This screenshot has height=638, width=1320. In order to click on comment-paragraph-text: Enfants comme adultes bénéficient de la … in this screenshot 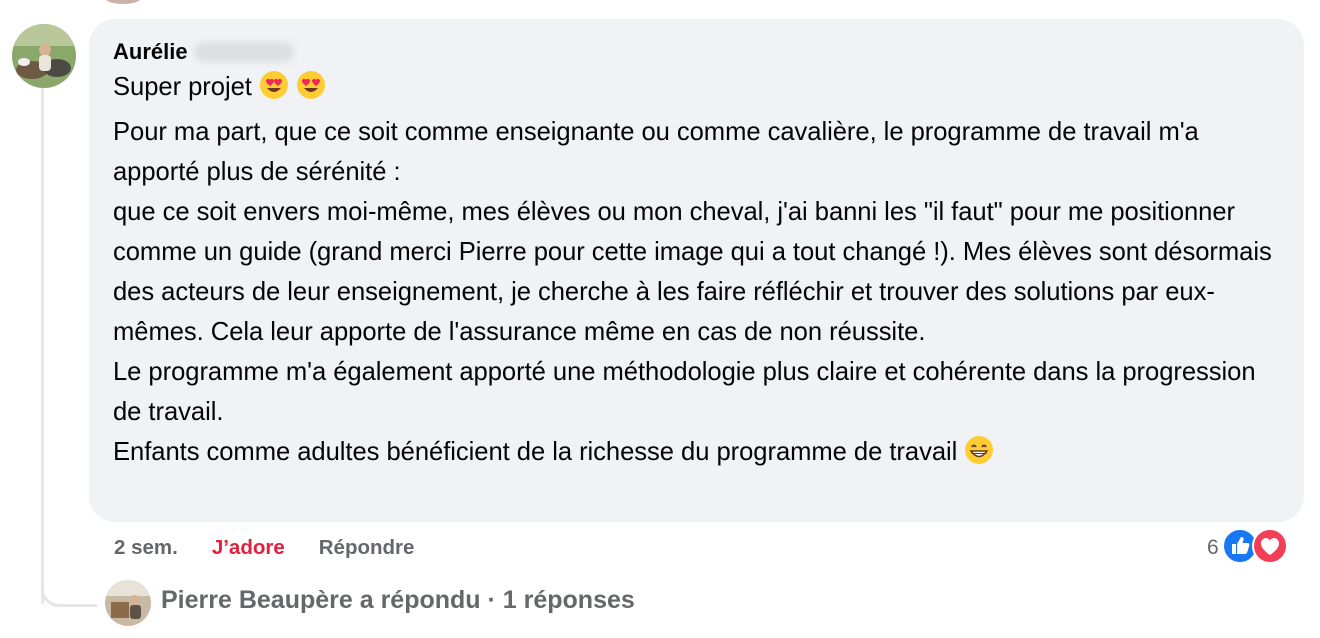, I will do `click(535, 452)`.